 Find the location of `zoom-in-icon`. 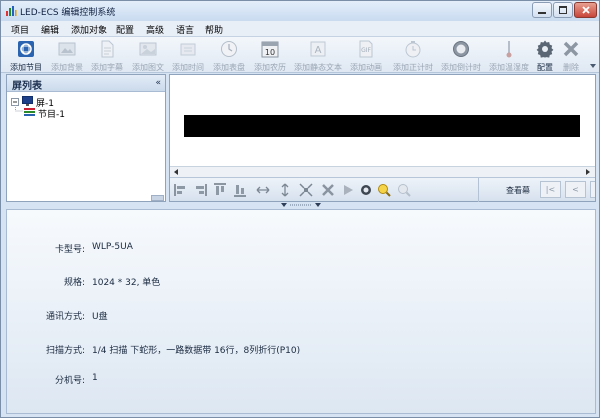

zoom-in-icon is located at coordinates (384, 190).